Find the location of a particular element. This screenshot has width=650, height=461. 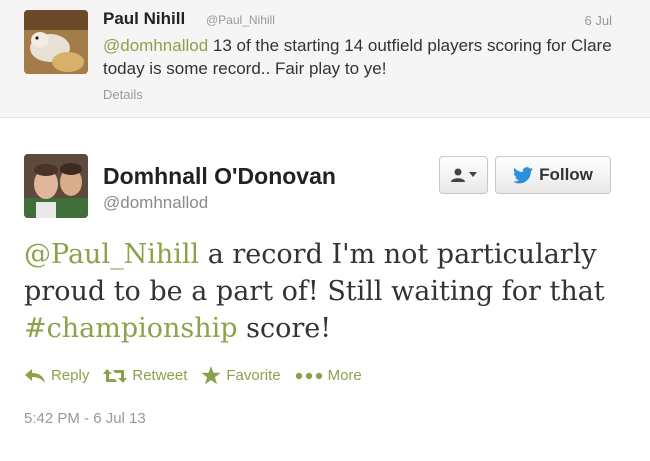

follow-button: Follow is located at coordinates (553, 175).